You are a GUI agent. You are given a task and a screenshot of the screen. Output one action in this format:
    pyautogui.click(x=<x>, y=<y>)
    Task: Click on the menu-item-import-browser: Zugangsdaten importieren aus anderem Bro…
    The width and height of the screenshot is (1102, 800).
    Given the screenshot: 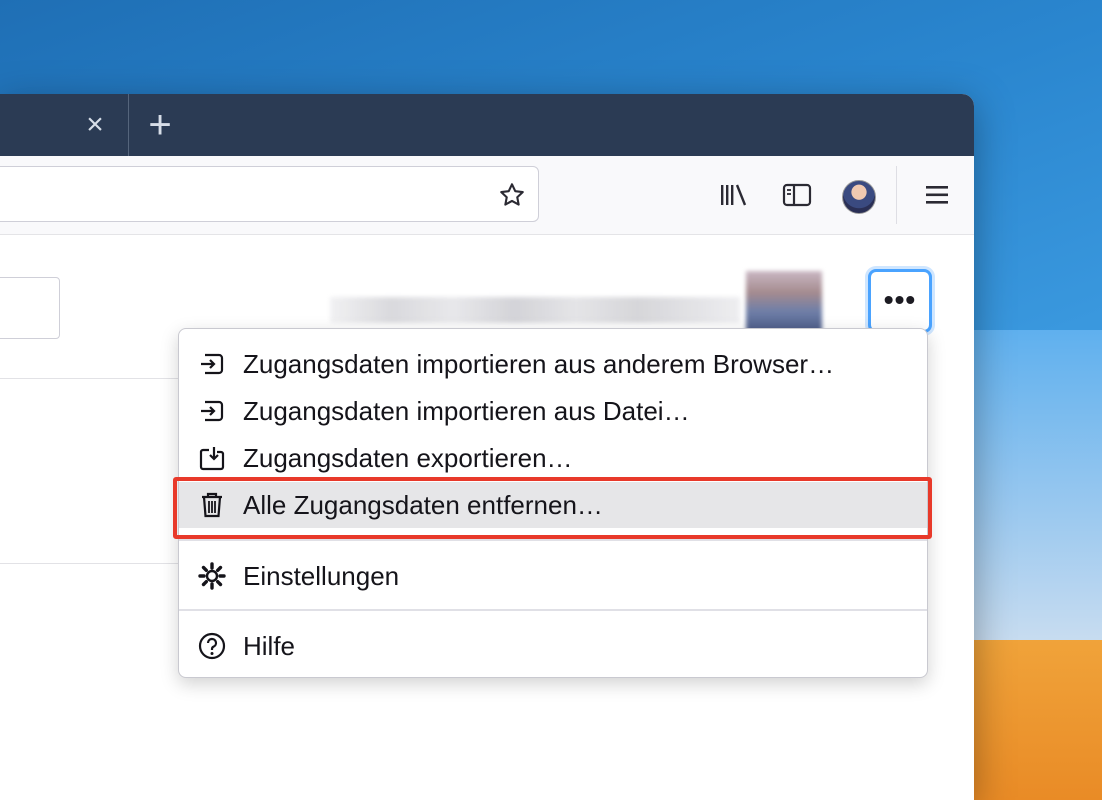 What is the action you would take?
    pyautogui.click(x=553, y=364)
    